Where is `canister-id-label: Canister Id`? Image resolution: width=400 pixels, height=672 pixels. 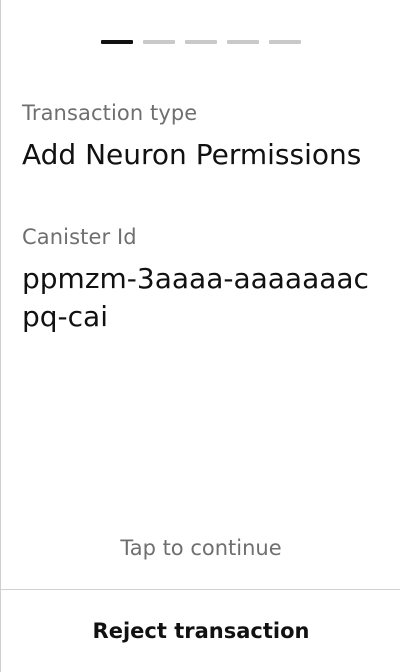 canister-id-label: Canister Id is located at coordinates (79, 237).